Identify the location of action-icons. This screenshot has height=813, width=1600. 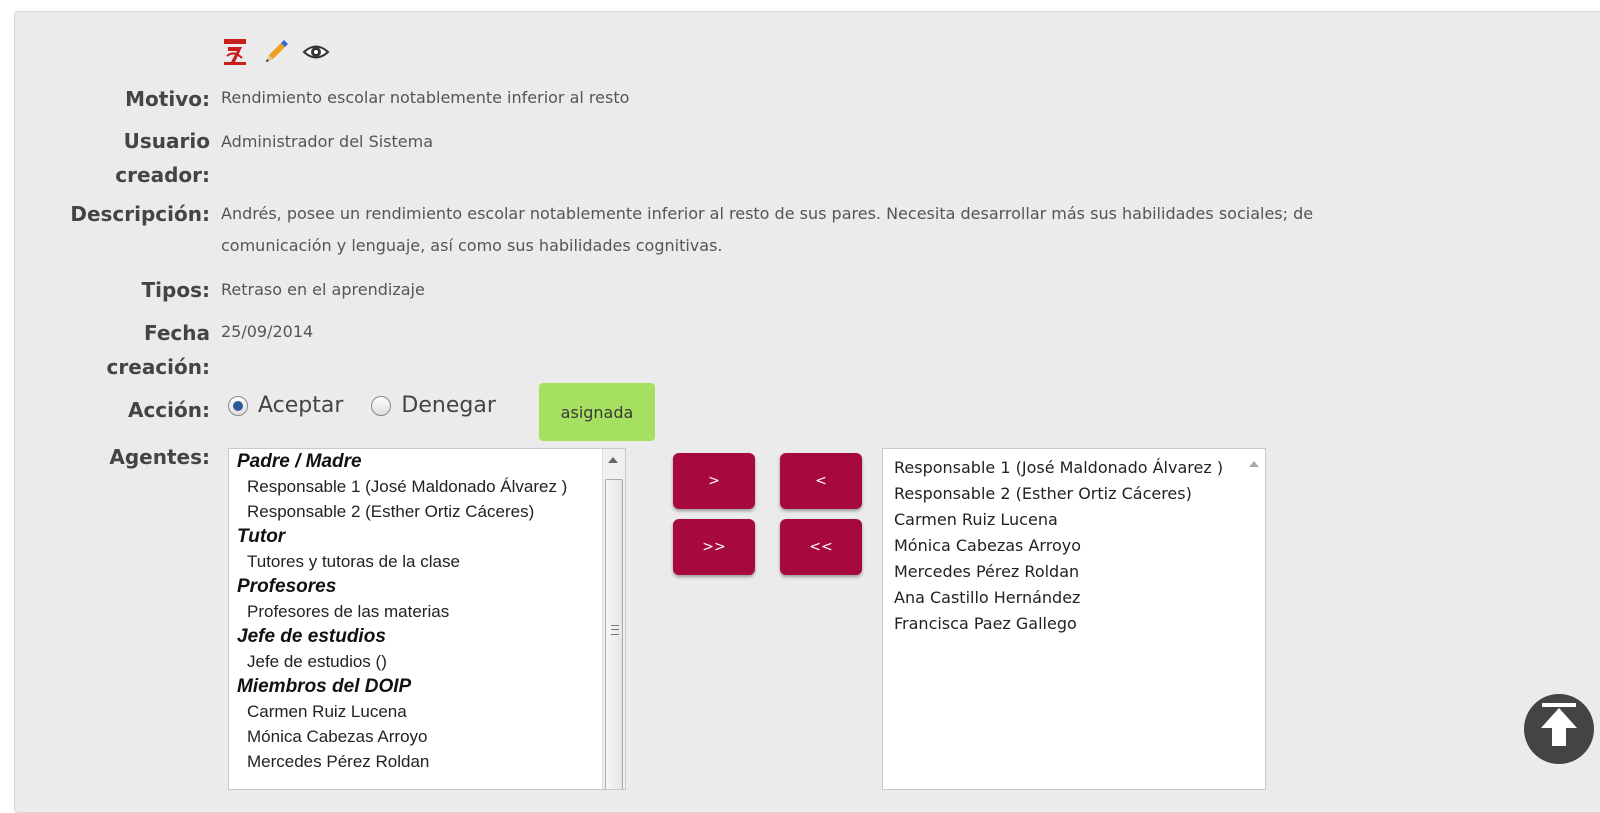
(276, 52).